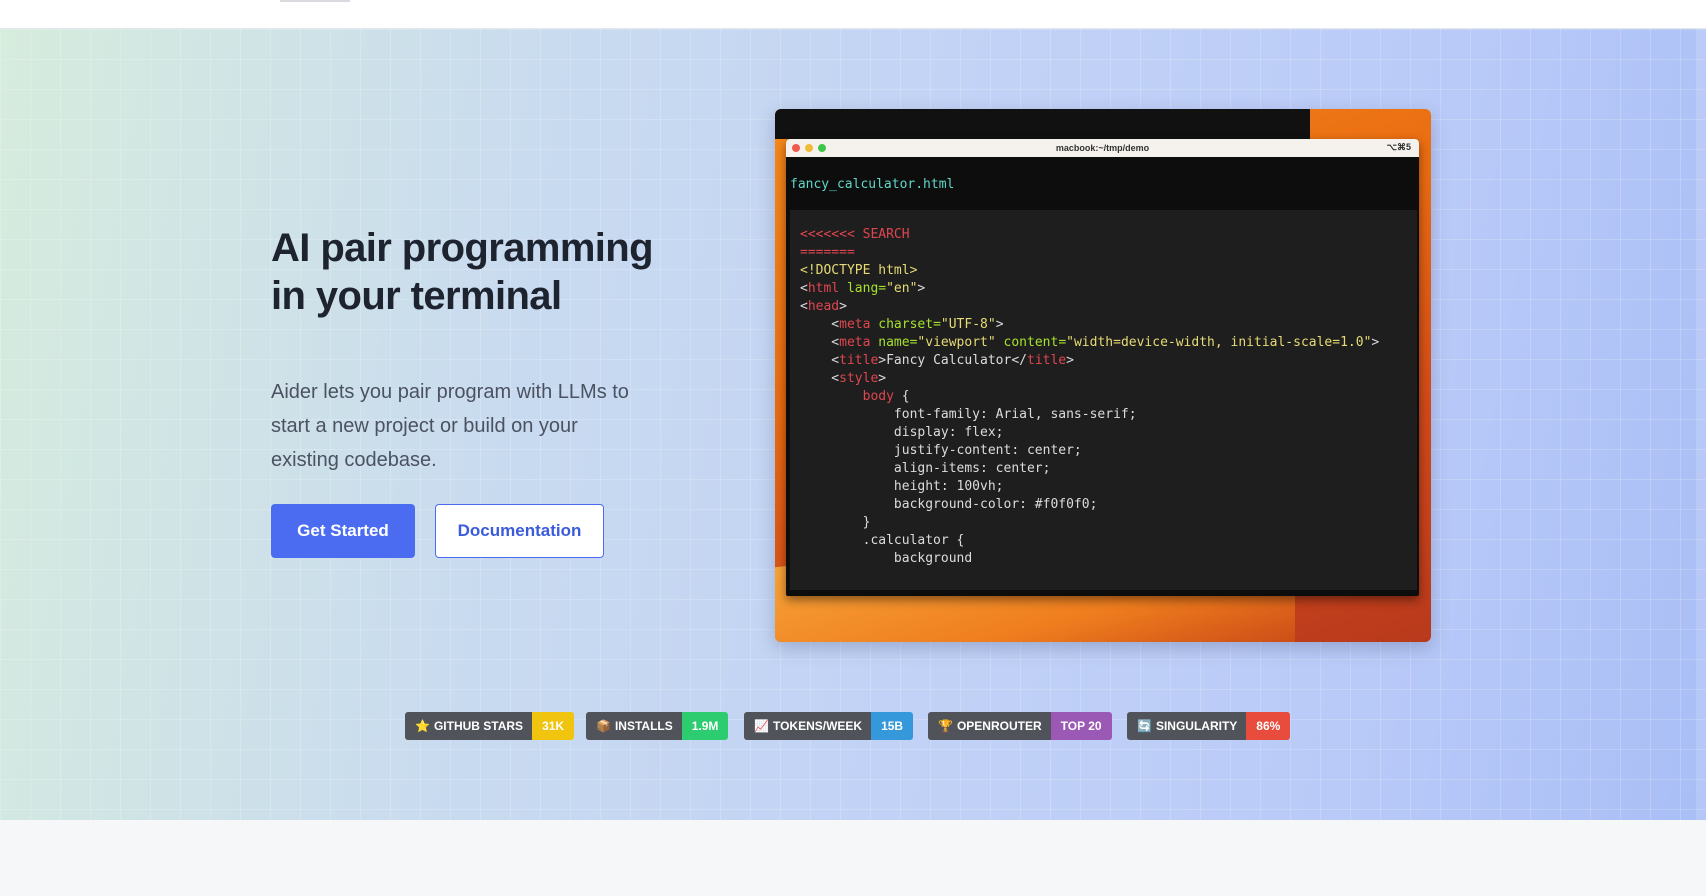 This screenshot has height=896, width=1706. Describe the element at coordinates (999, 726) in the screenshot. I see `stat-label-text: OPENROUTER` at that location.